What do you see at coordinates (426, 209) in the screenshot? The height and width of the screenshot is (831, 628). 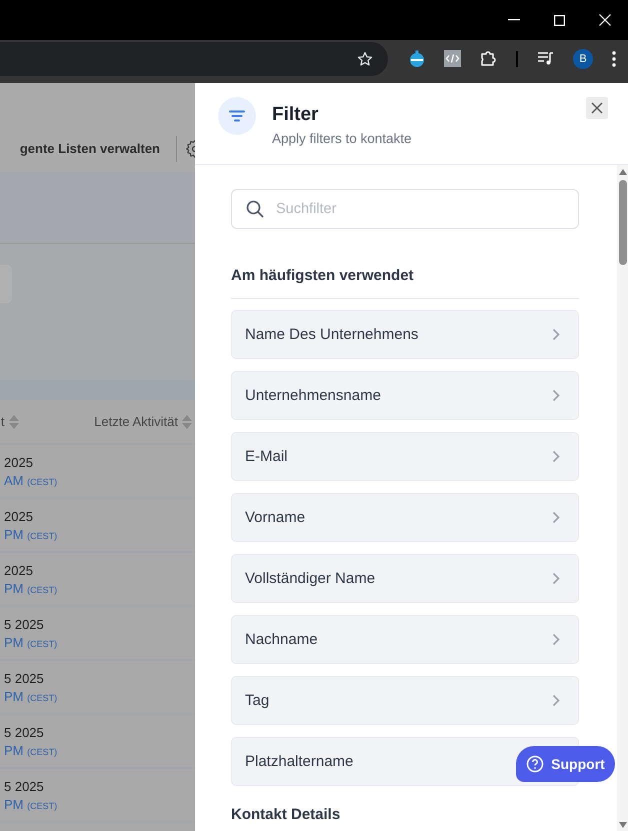 I see `search-input: Suchfilter` at bounding box center [426, 209].